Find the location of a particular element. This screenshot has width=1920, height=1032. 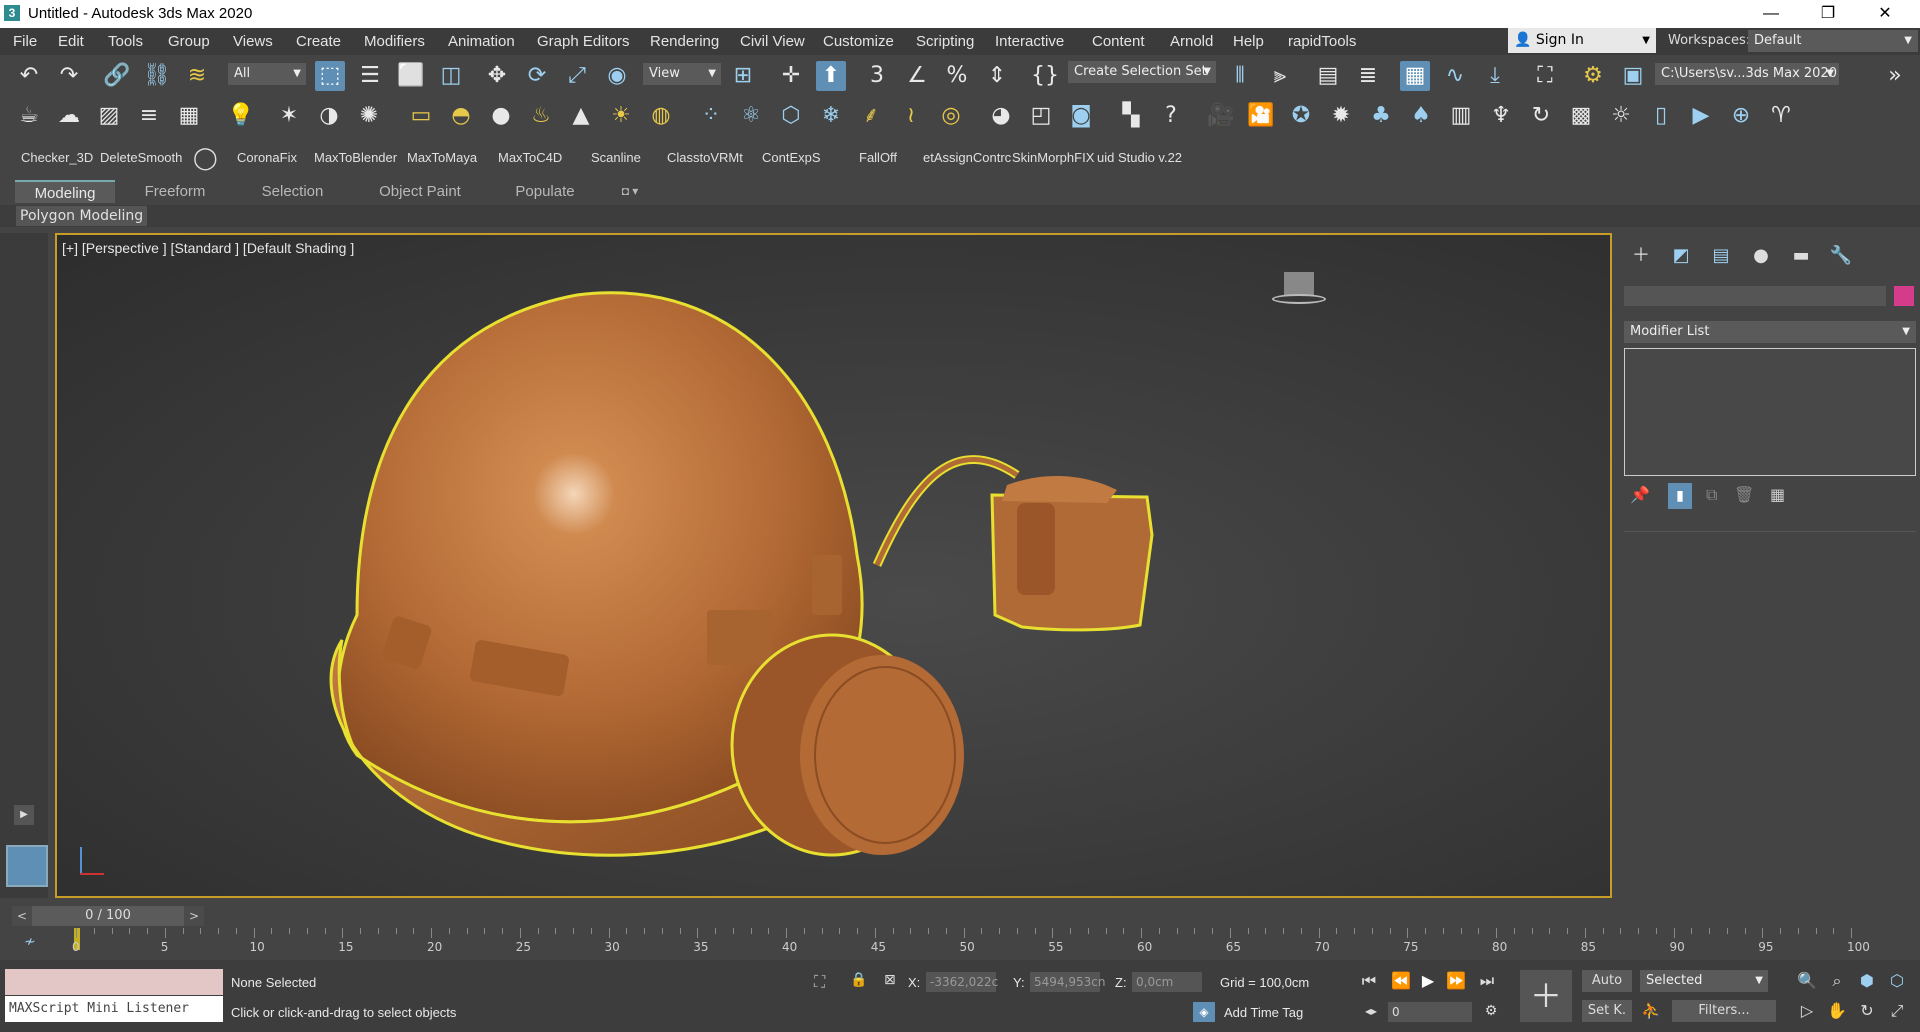

bulb-outline-icon: ☼ is located at coordinates (1621, 116).